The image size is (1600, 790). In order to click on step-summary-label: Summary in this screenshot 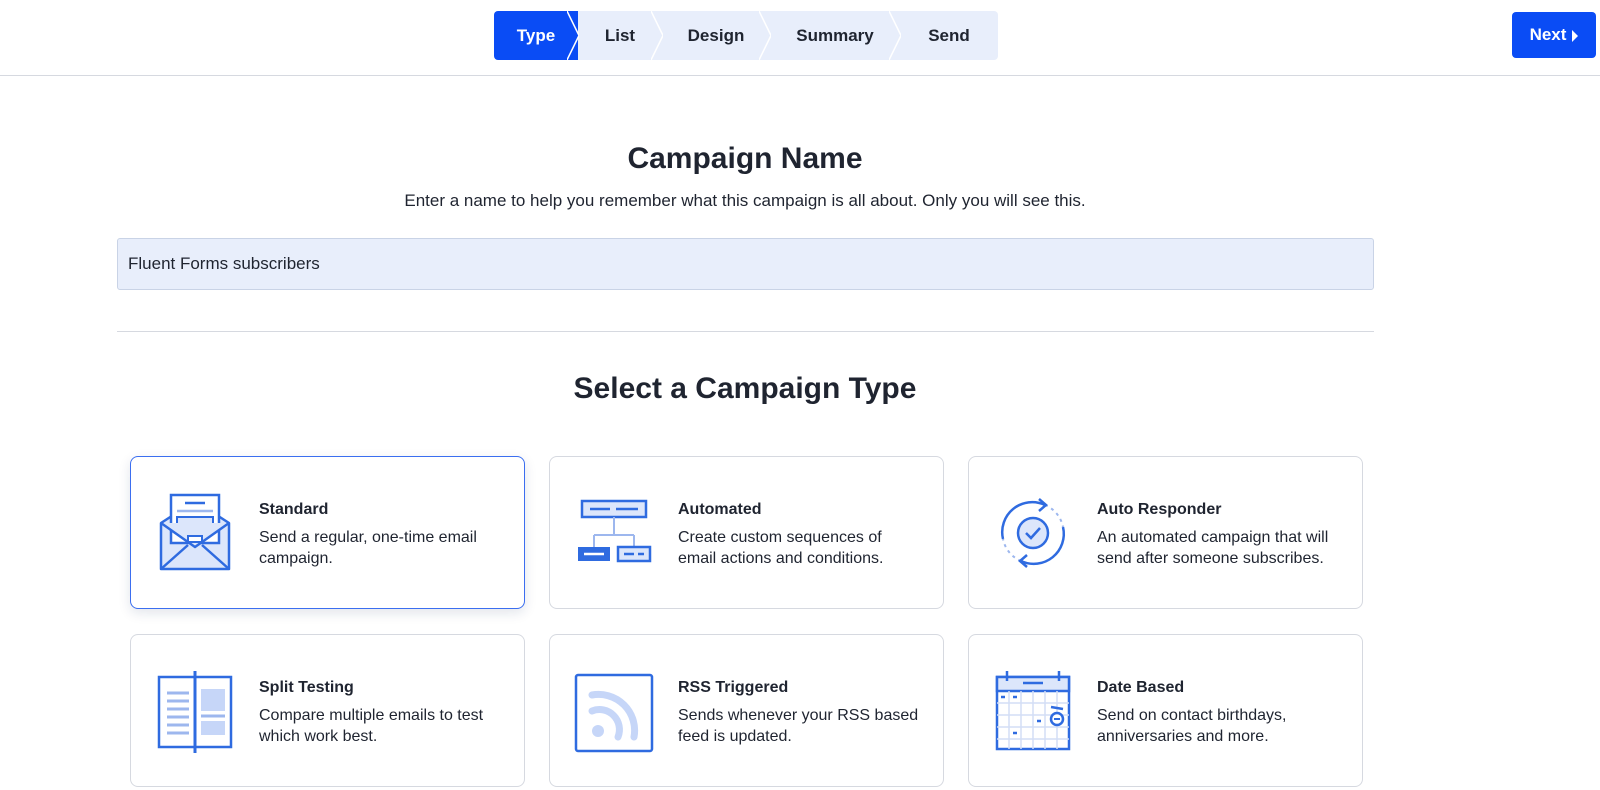, I will do `click(835, 35)`.